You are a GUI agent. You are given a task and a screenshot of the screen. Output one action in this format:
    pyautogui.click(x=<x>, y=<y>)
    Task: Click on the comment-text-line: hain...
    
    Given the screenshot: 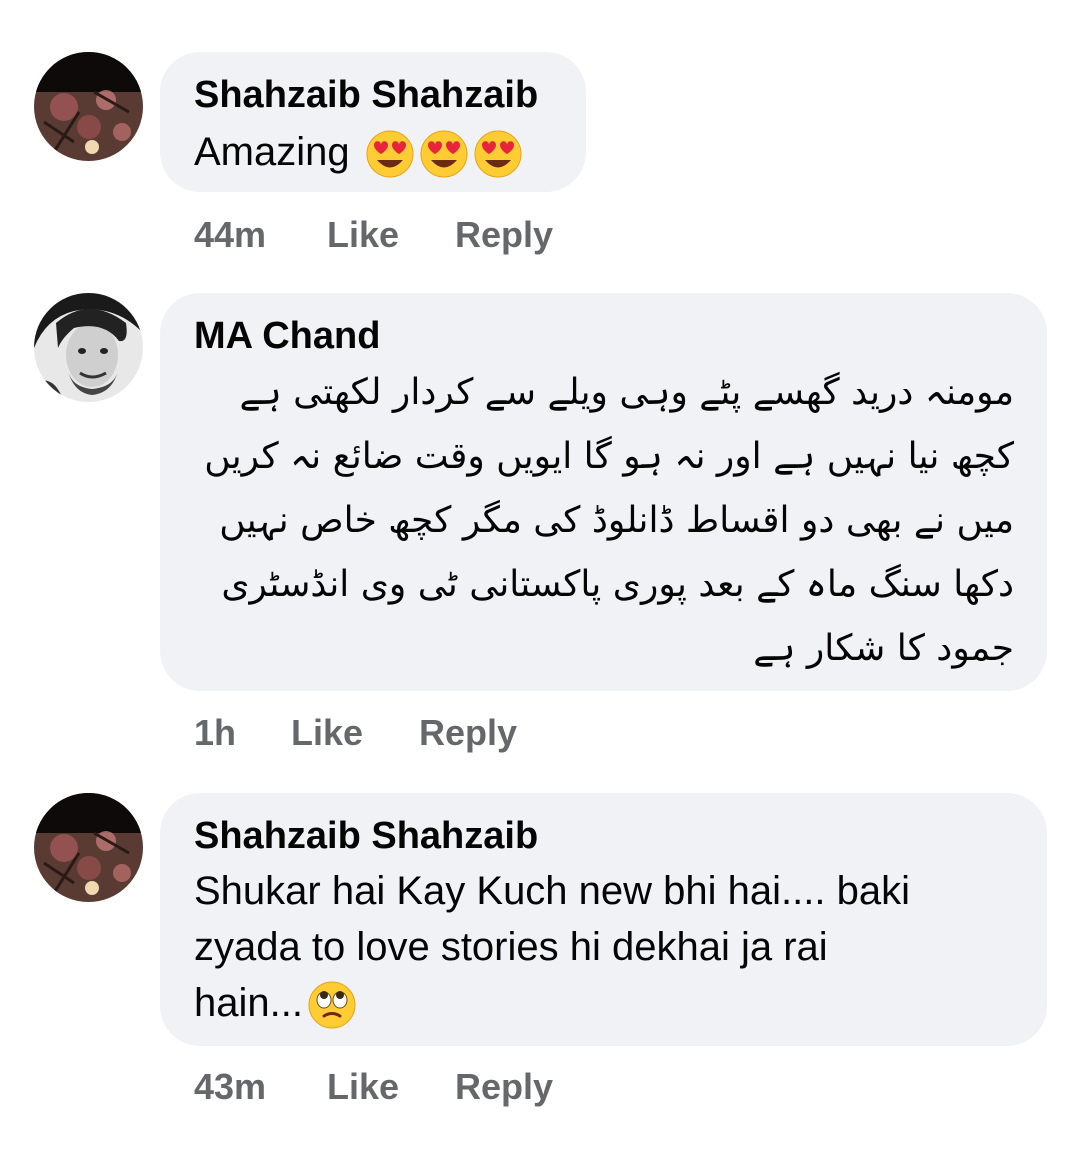 What is the action you would take?
    pyautogui.click(x=248, y=1003)
    